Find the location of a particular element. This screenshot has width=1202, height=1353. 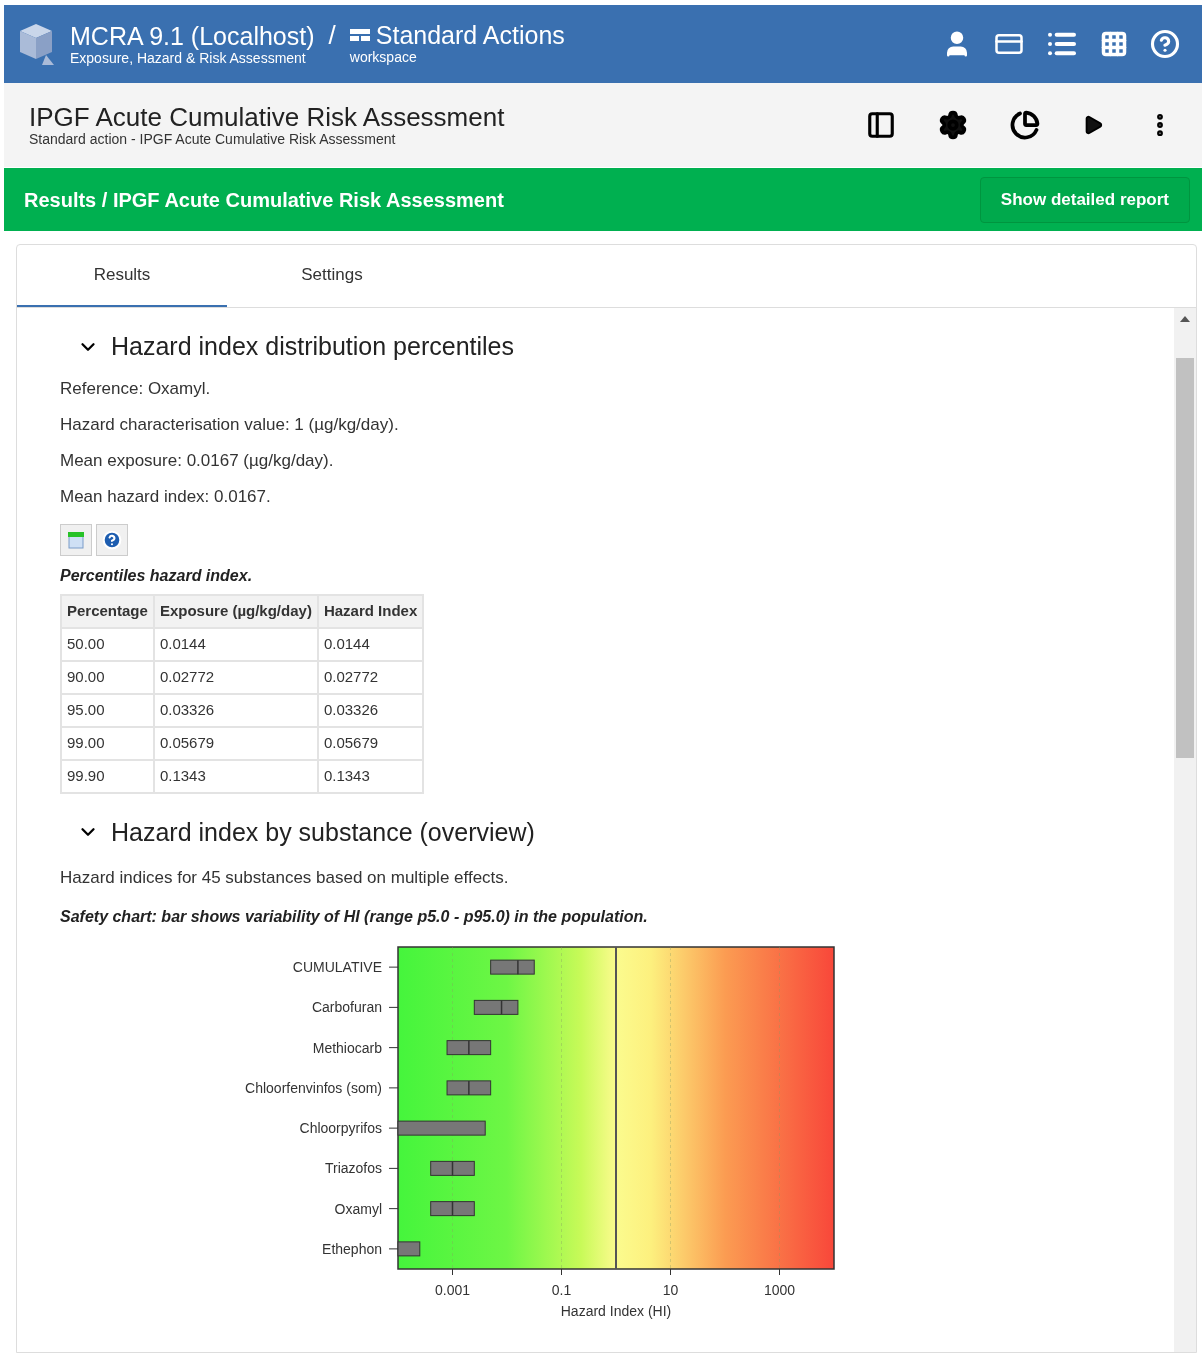

help-button is located at coordinates (112, 539).